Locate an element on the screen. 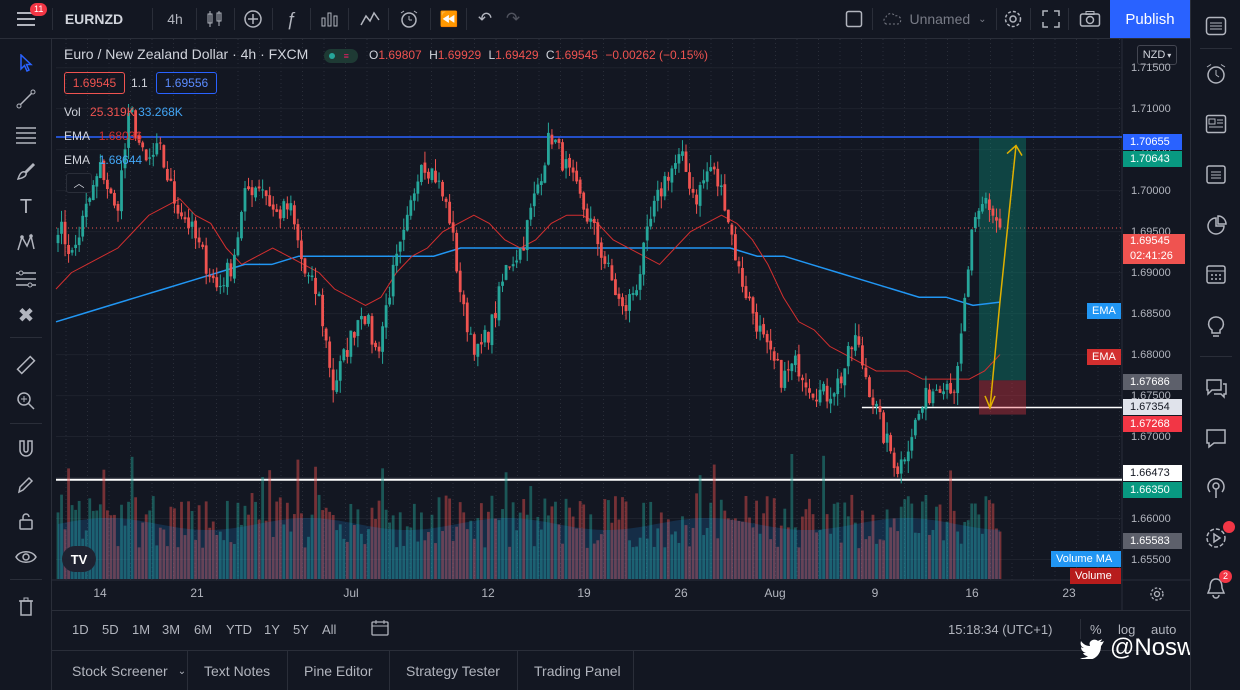 The width and height of the screenshot is (1240, 690). streams-button is located at coordinates (1216, 488).